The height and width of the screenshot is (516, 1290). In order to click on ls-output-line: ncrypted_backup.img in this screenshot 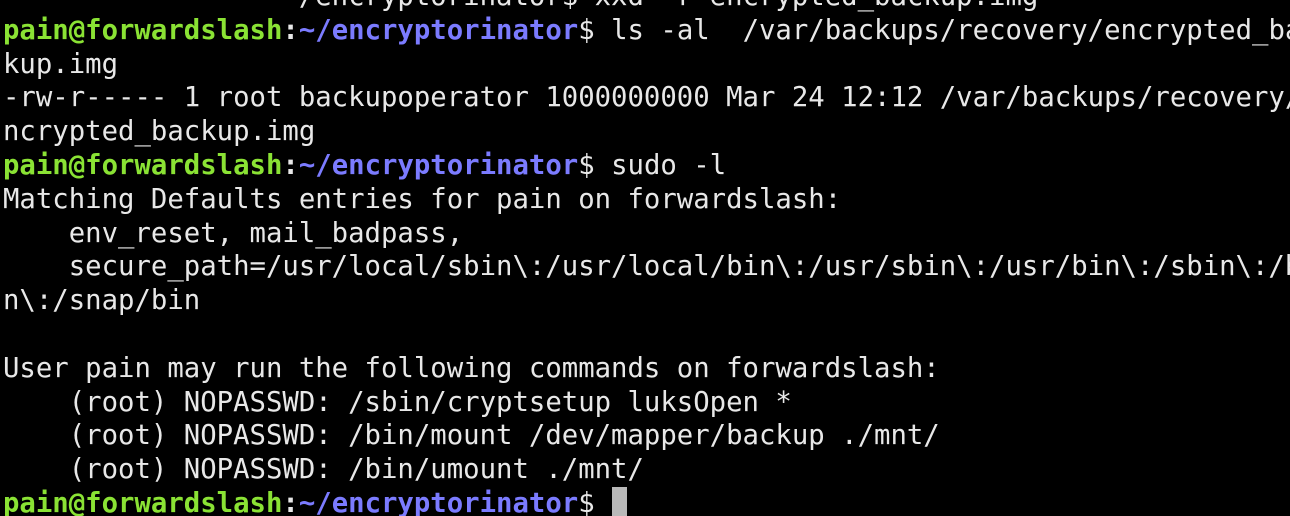, I will do `click(159, 132)`.